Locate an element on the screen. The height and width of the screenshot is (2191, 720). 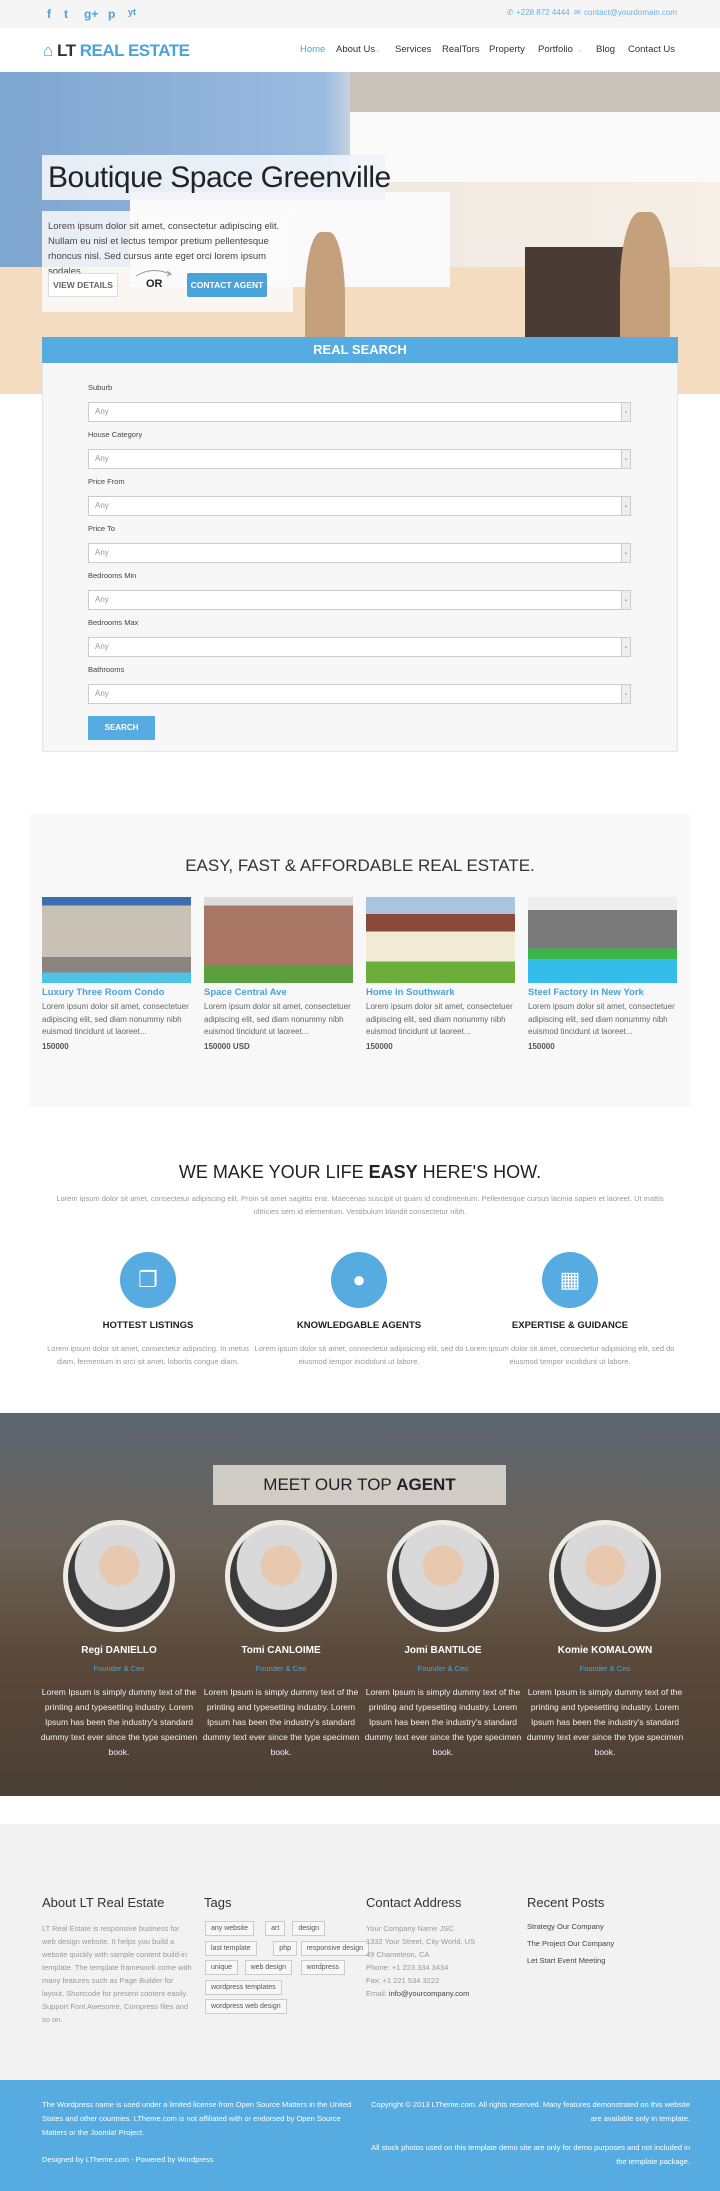
tag-link: any website is located at coordinates (229, 1928).